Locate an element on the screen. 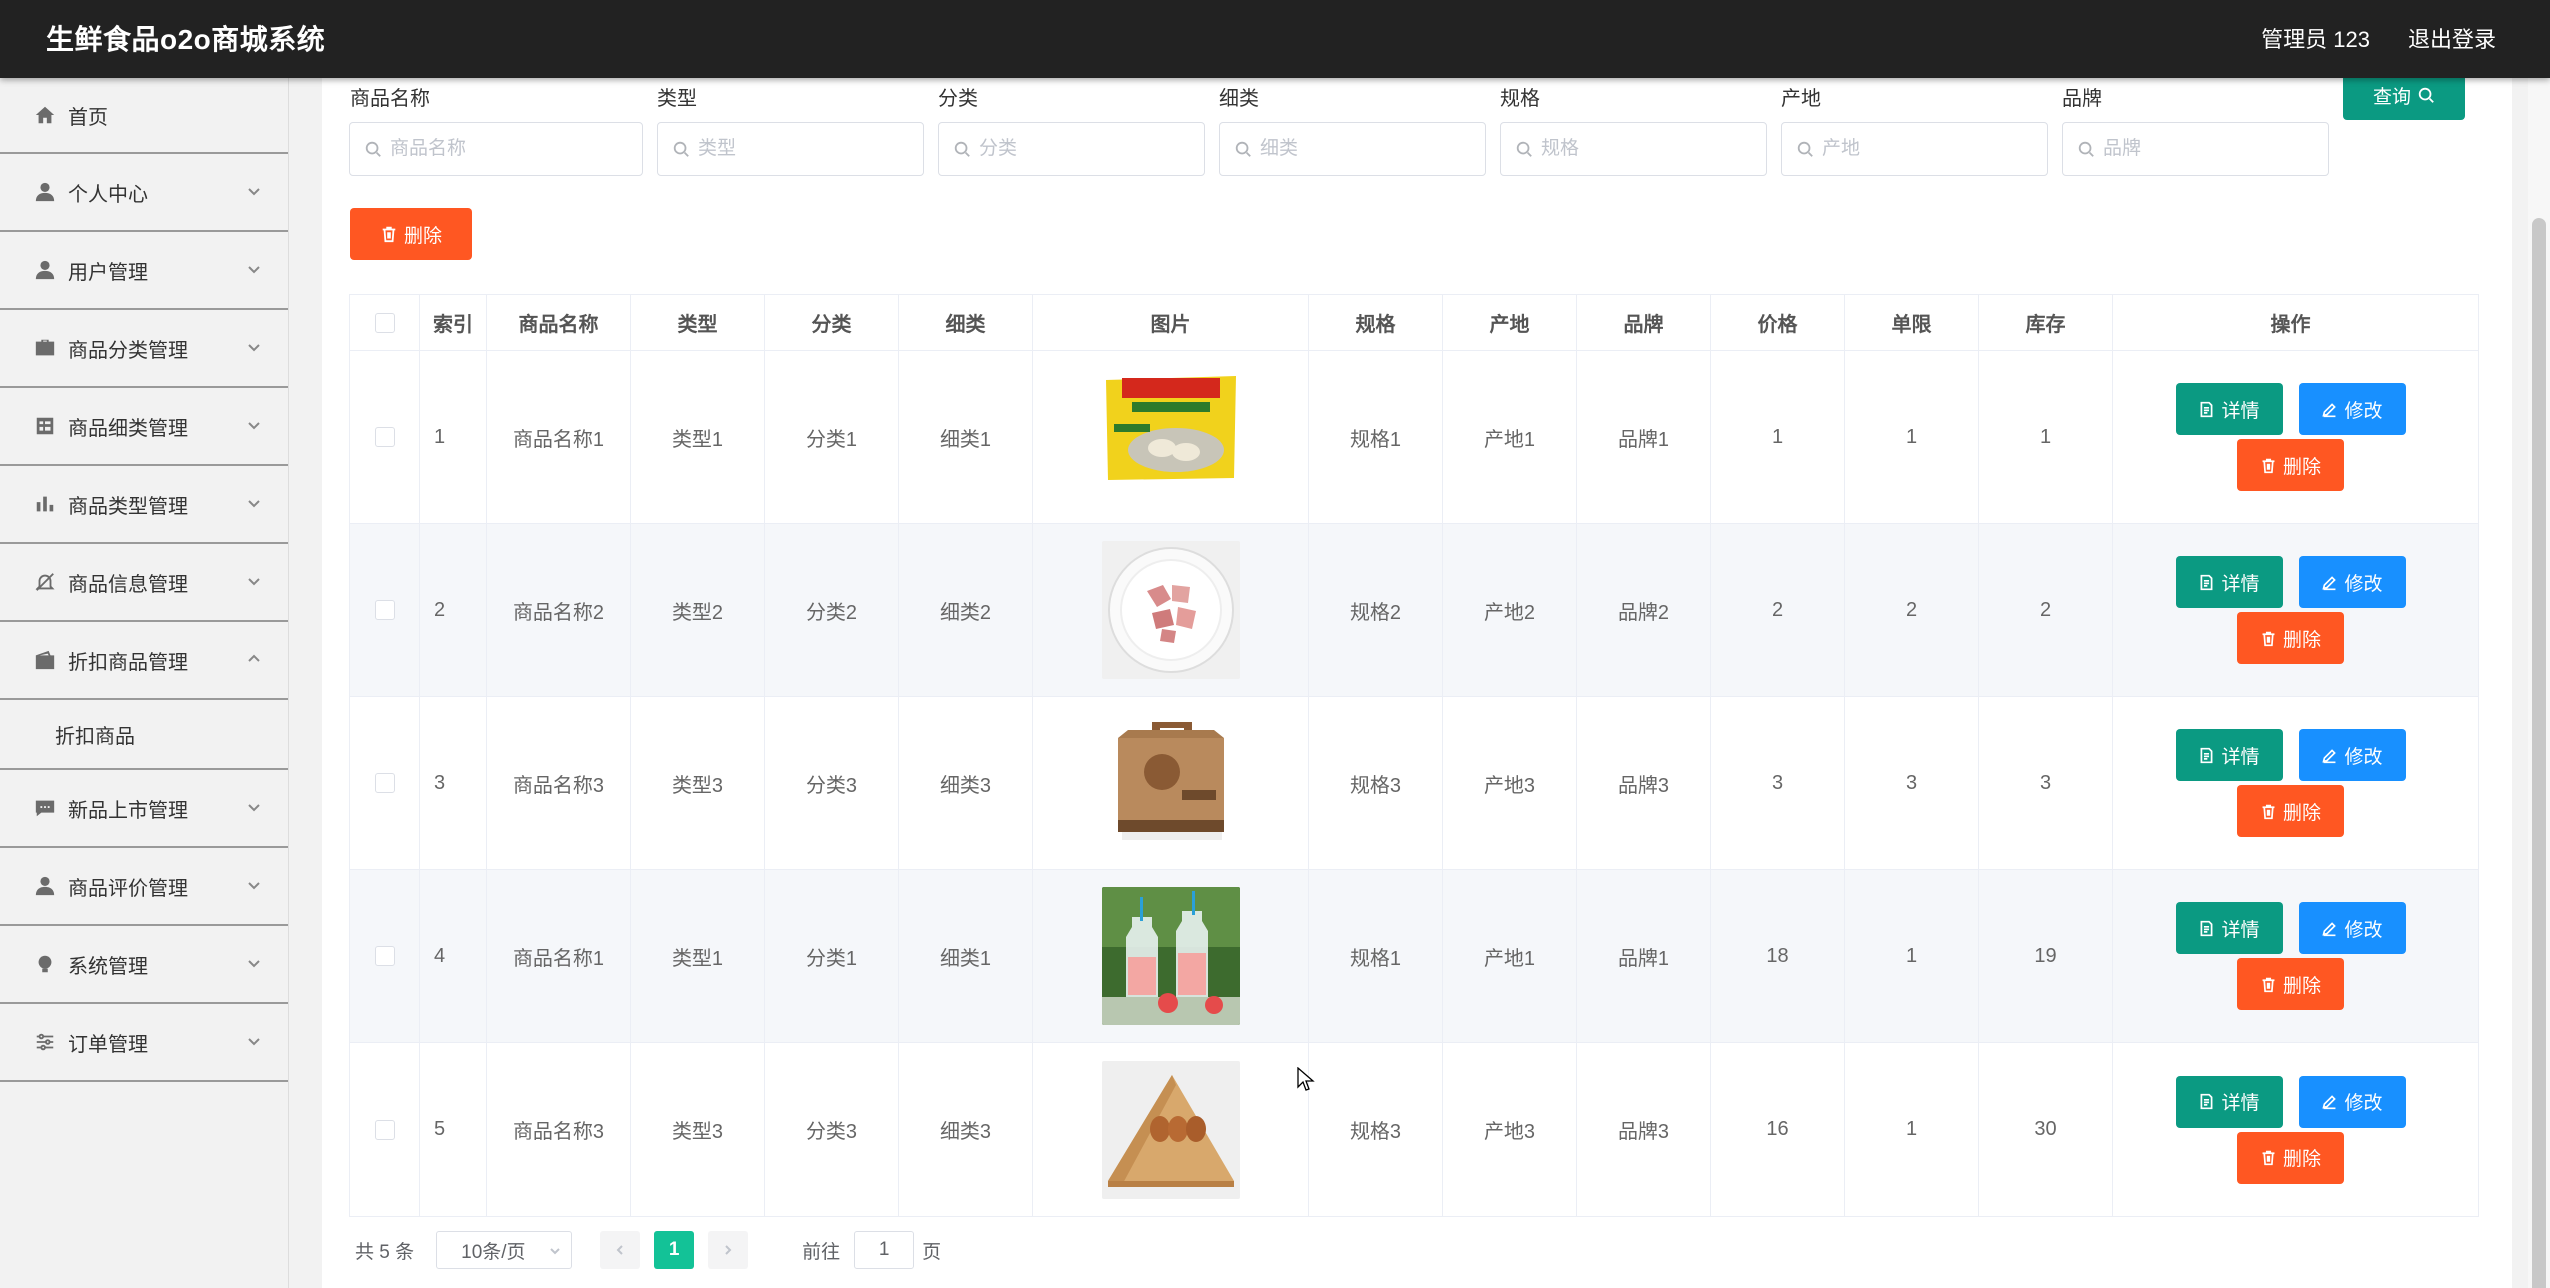 The width and height of the screenshot is (2550, 1288). sidebar-item-personal-center: 个人中心 is located at coordinates (144, 193).